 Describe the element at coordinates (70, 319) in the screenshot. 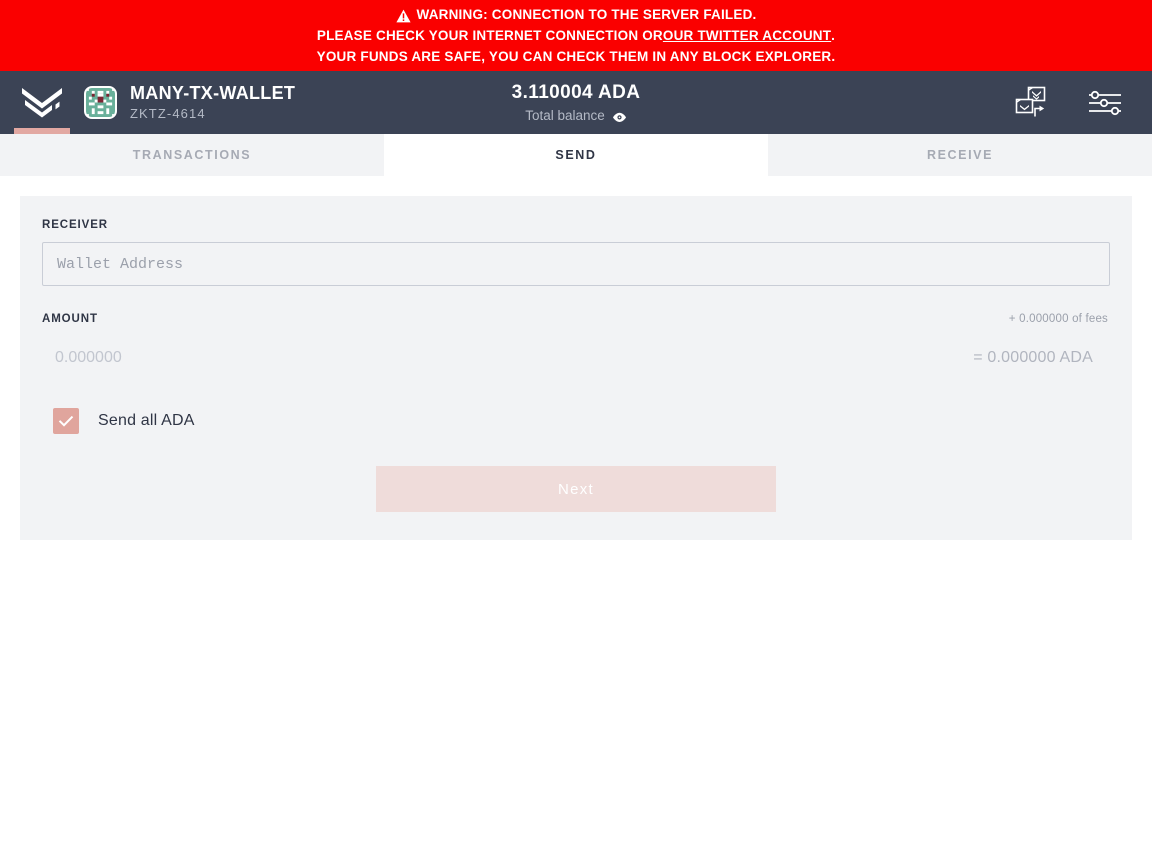

I see `amount-label: Amount` at that location.